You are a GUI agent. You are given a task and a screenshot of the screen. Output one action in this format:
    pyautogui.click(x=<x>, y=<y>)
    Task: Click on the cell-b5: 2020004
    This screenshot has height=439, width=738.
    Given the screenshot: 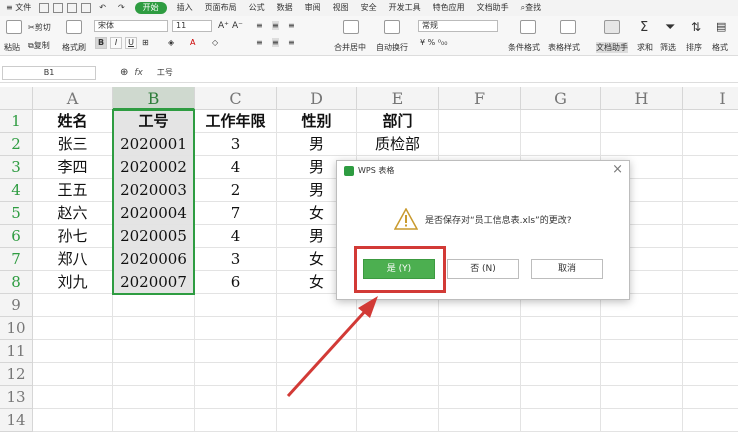 What is the action you would take?
    pyautogui.click(x=154, y=213)
    